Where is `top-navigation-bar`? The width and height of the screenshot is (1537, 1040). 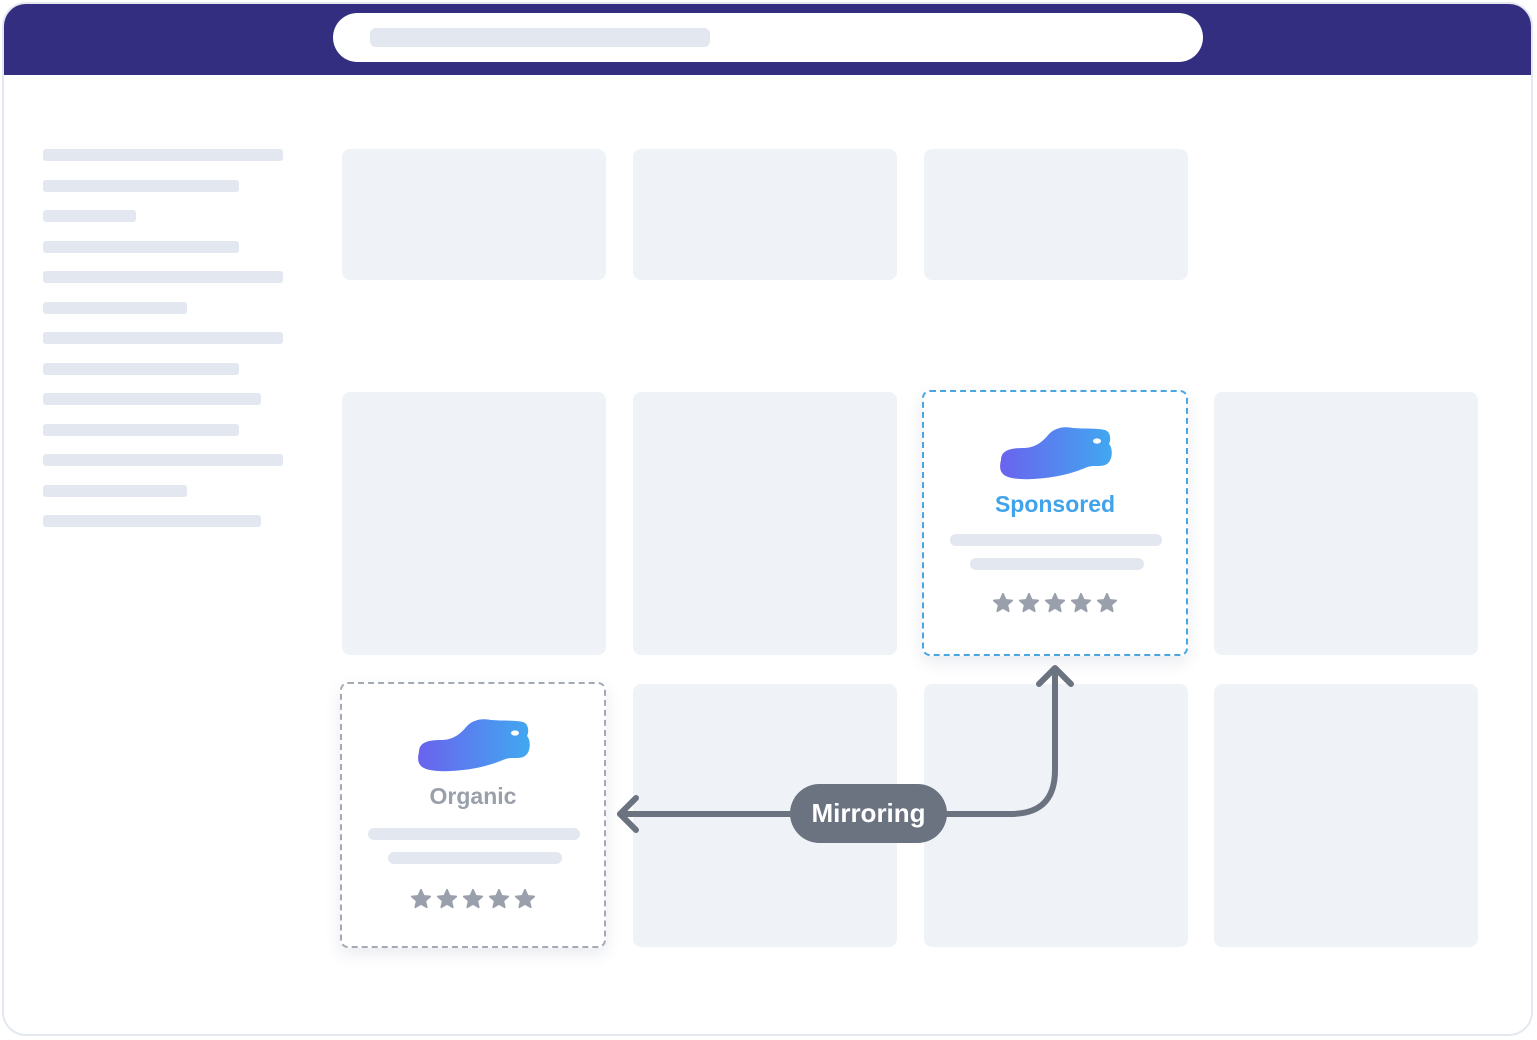
top-navigation-bar is located at coordinates (767, 39).